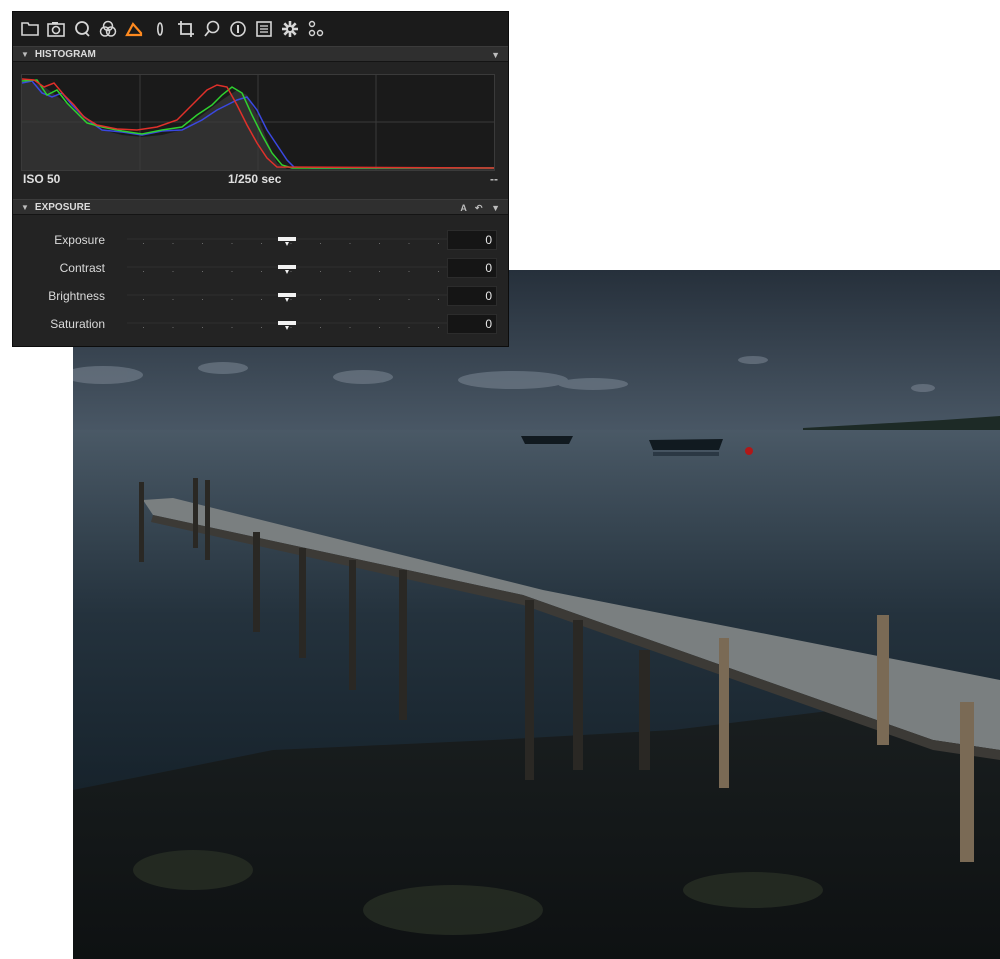  Describe the element at coordinates (56, 29) in the screenshot. I see `camera-icon` at that location.